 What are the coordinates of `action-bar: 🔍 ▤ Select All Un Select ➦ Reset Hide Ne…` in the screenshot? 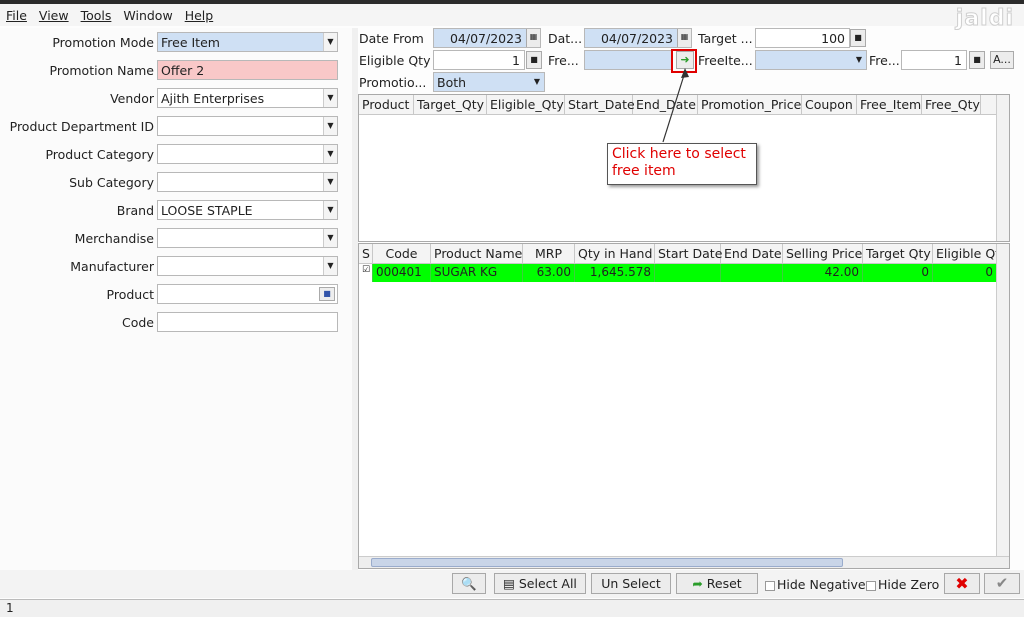 It's located at (512, 584).